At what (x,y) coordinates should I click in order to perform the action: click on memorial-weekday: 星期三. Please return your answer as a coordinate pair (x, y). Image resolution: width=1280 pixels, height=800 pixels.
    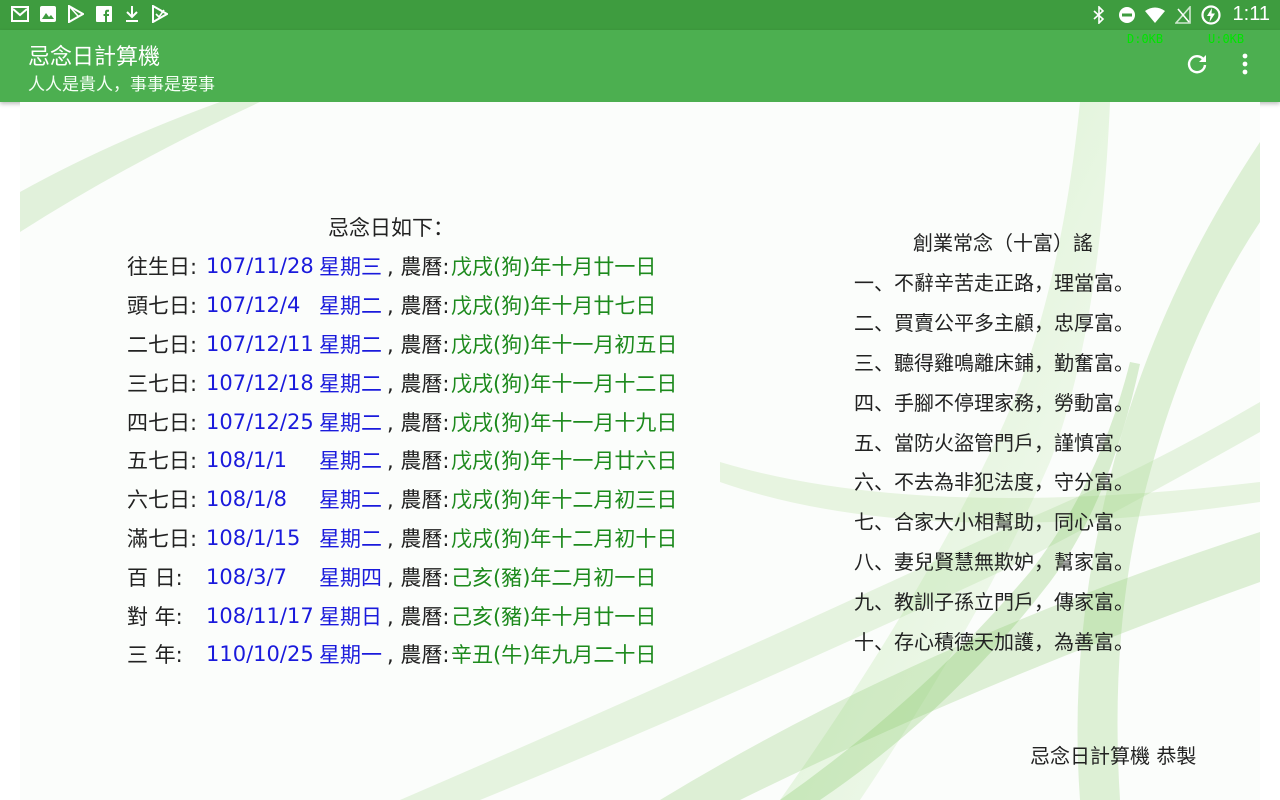
    Looking at the image, I should click on (350, 267).